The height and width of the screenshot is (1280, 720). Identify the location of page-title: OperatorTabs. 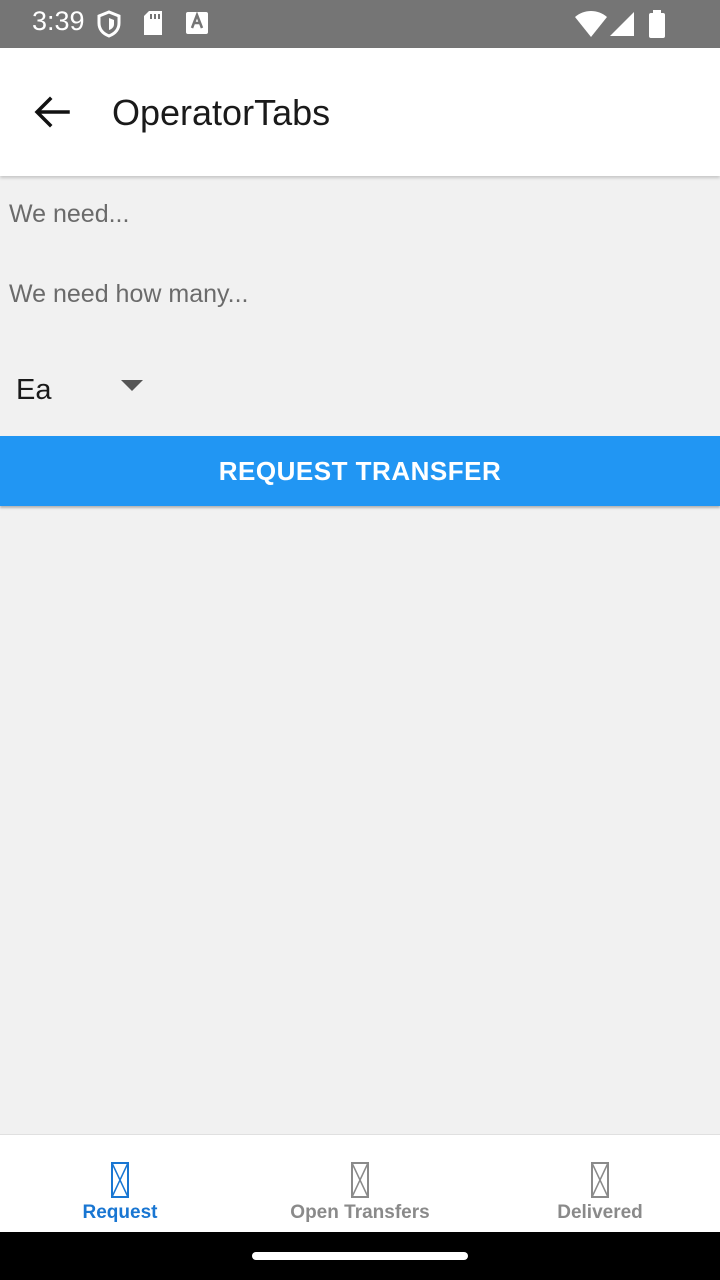
(221, 112).